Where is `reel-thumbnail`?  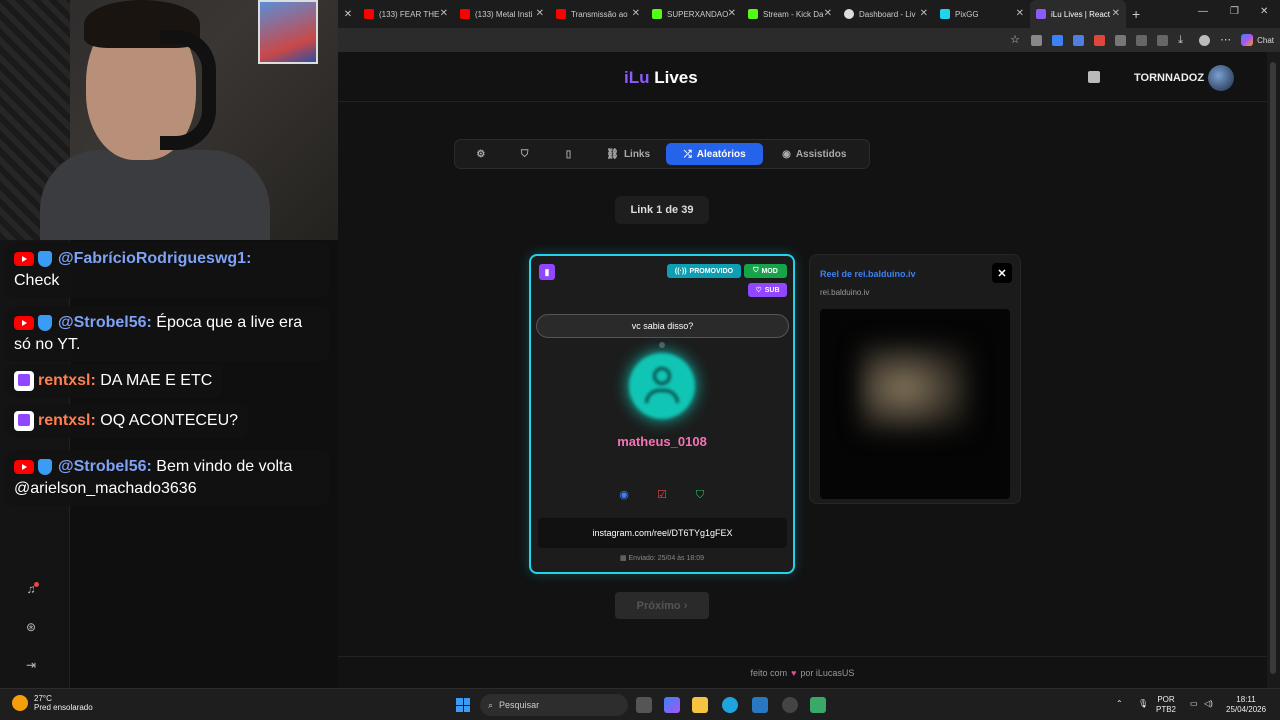
reel-thumbnail is located at coordinates (915, 404).